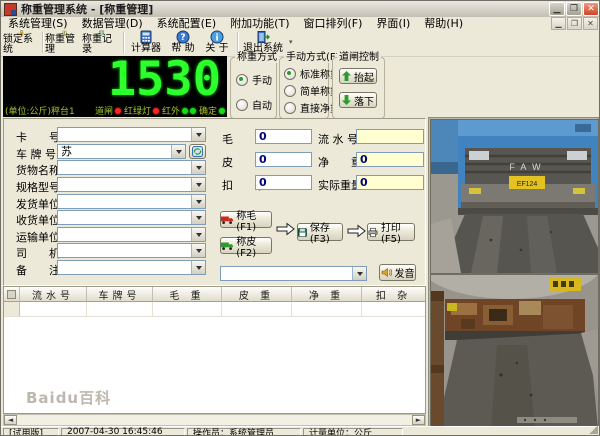 This screenshot has height=436, width=600. Describe the element at coordinates (38, 187) in the screenshot. I see `spec-model-label: 规格型号` at that location.